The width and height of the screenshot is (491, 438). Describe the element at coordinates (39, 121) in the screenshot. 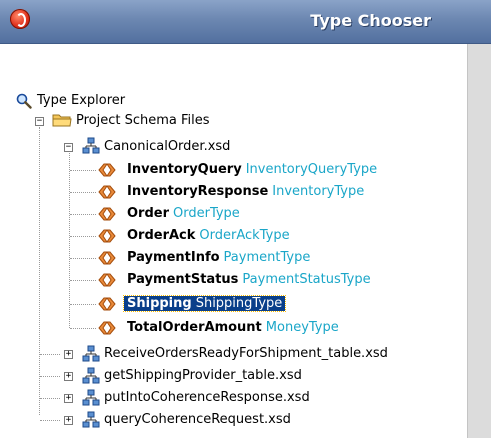

I see `collapse-toggle-folder: −` at that location.